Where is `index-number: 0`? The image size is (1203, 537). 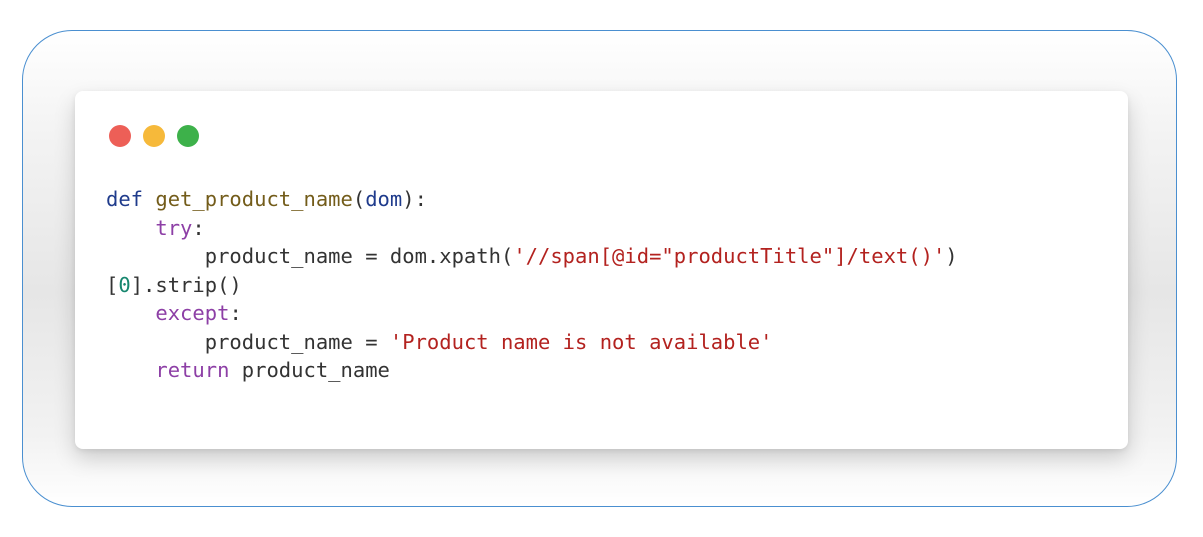
index-number: 0 is located at coordinates (124, 284).